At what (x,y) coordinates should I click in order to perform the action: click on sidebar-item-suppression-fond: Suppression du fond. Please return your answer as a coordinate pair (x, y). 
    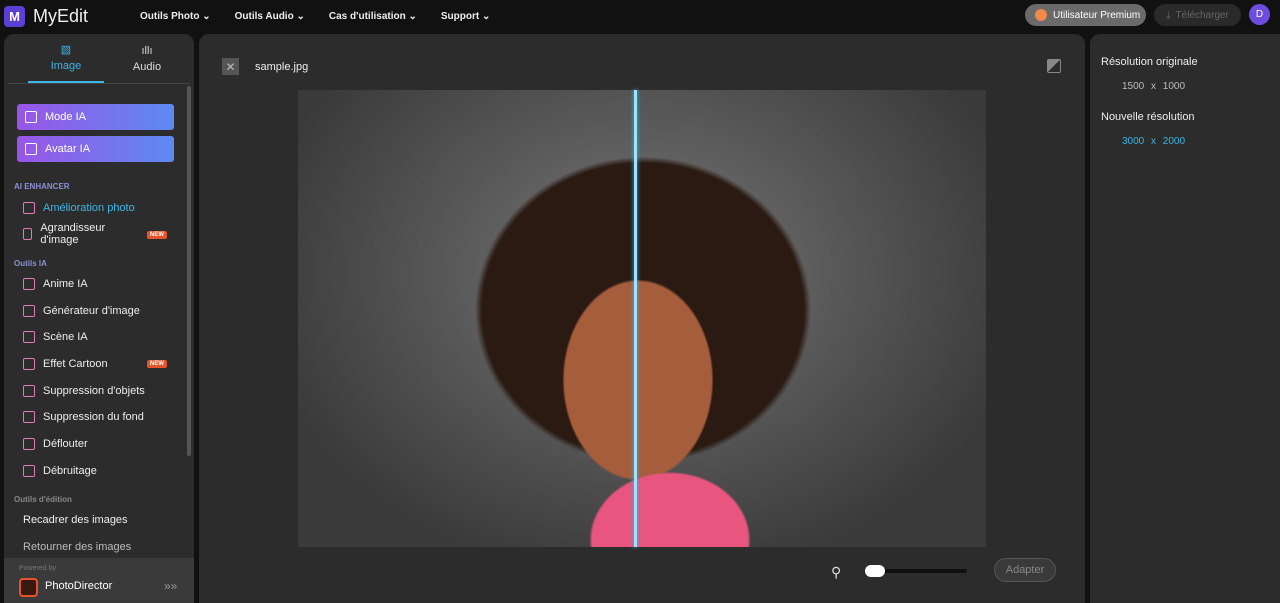
    Looking at the image, I should click on (103, 417).